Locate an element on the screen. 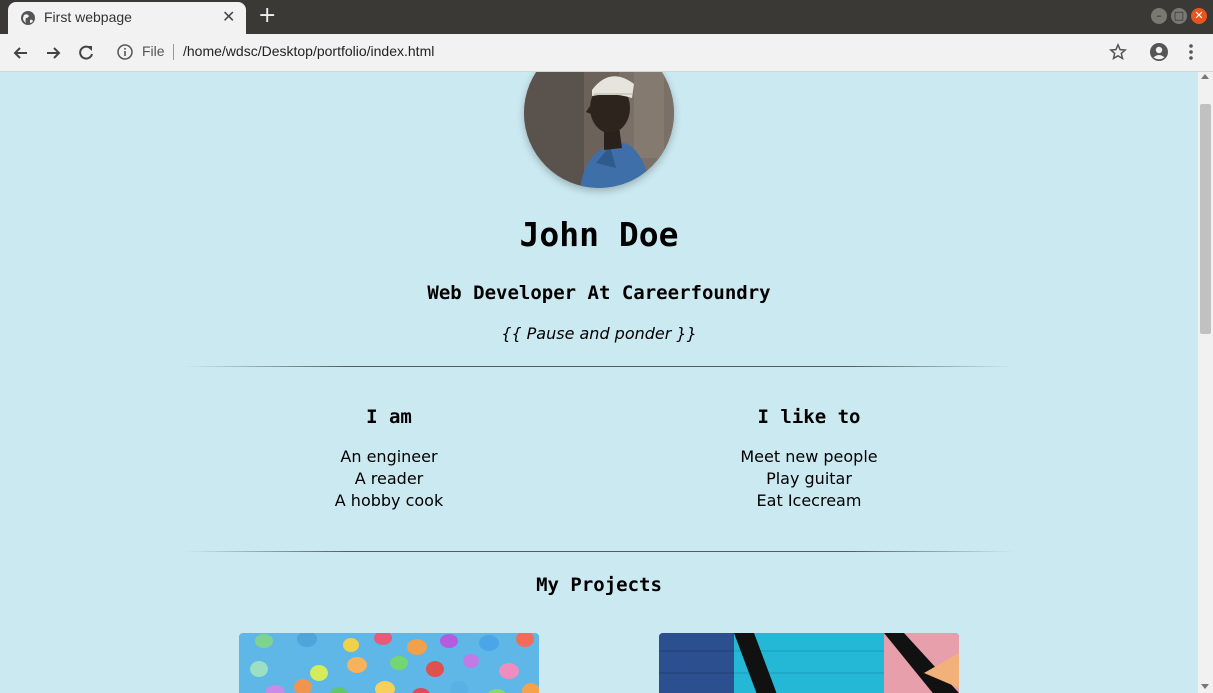 Image resolution: width=1213 pixels, height=693 pixels. scrollbar-thumb is located at coordinates (1205, 219).